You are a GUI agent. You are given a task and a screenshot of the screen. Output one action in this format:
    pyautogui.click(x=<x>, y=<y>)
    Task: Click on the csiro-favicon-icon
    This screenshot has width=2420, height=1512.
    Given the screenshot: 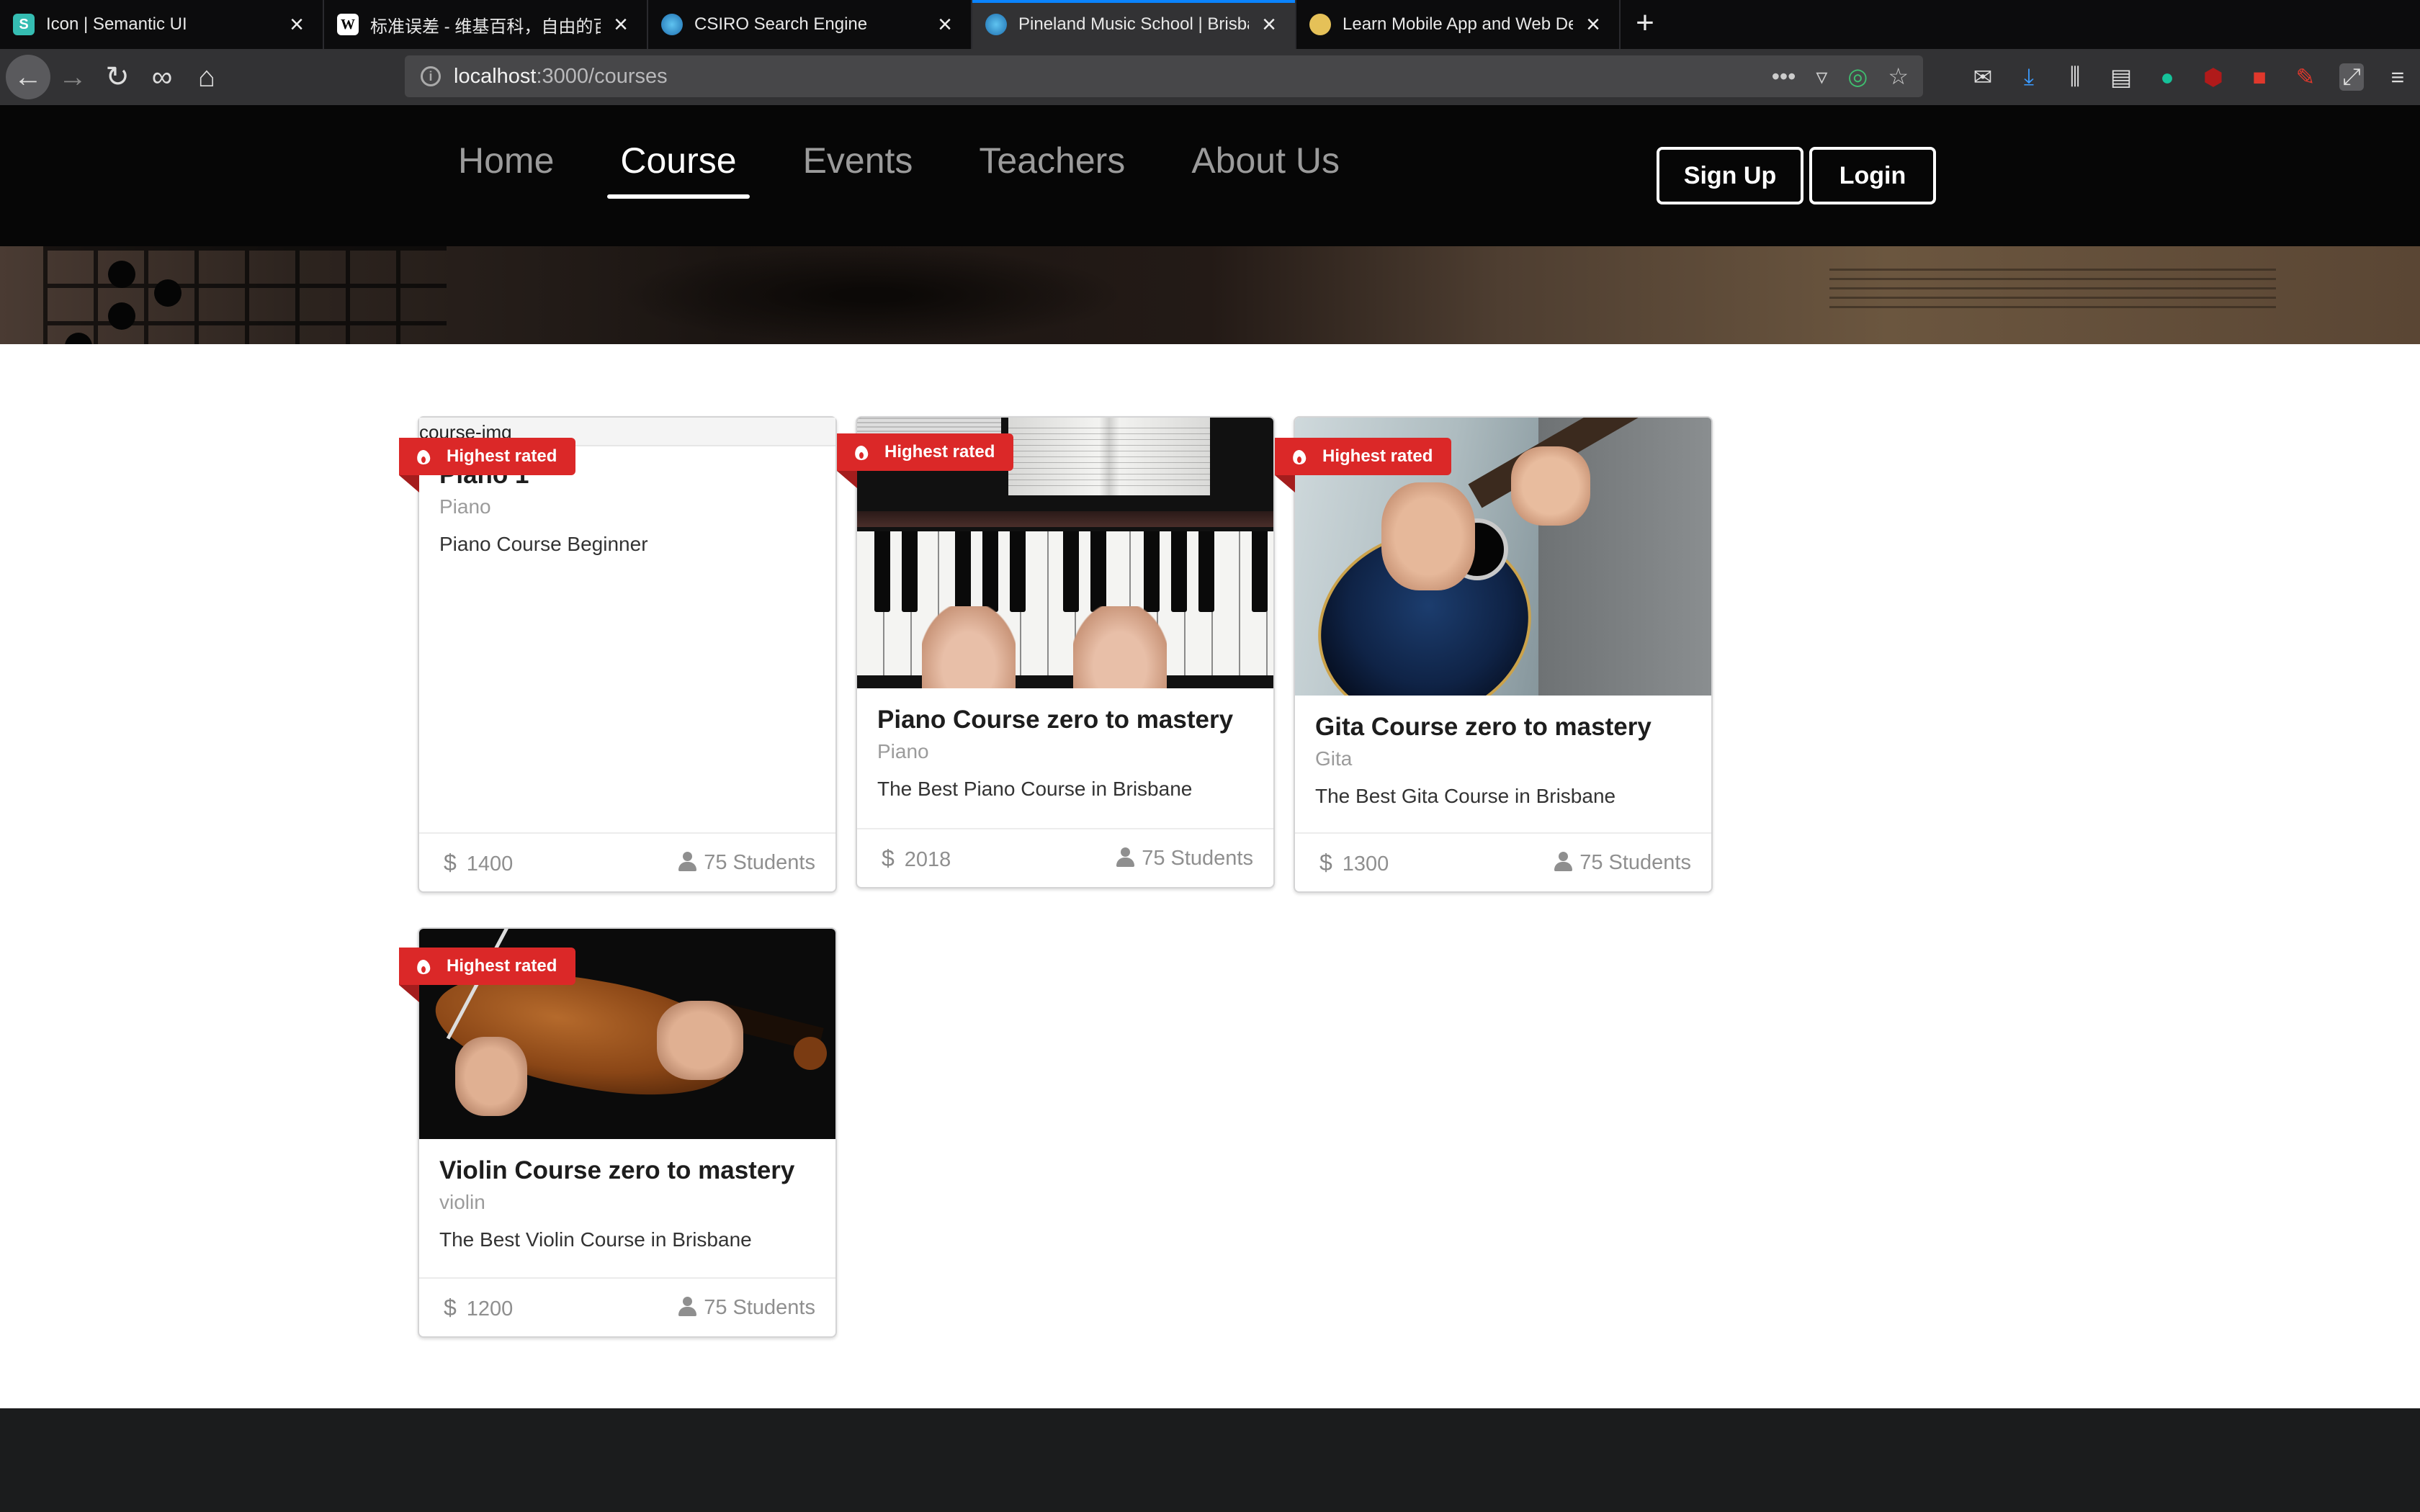 What is the action you would take?
    pyautogui.click(x=672, y=24)
    